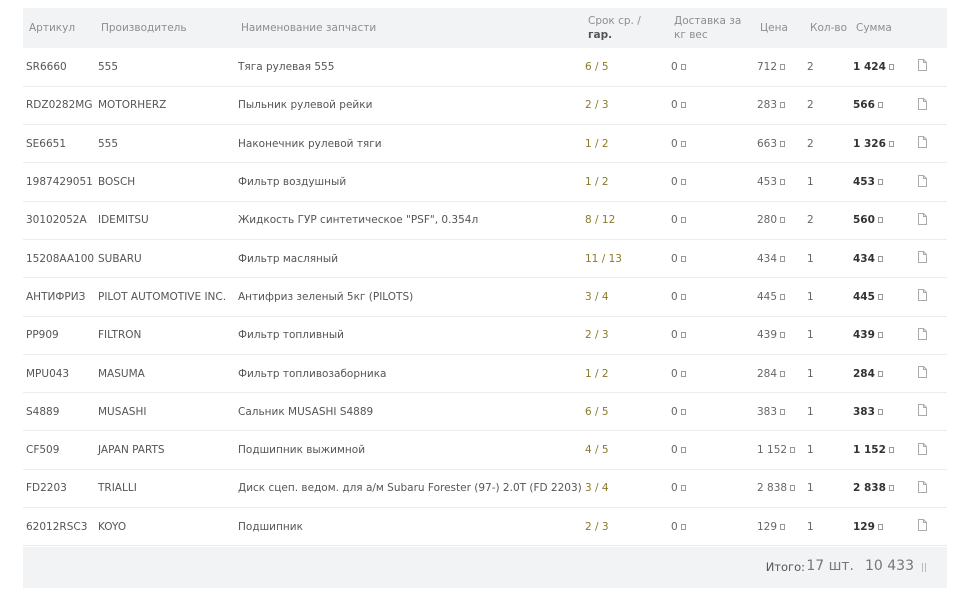 This screenshot has width=960, height=589. What do you see at coordinates (288, 258) in the screenshot?
I see `cell-name: Фильтр масляный` at bounding box center [288, 258].